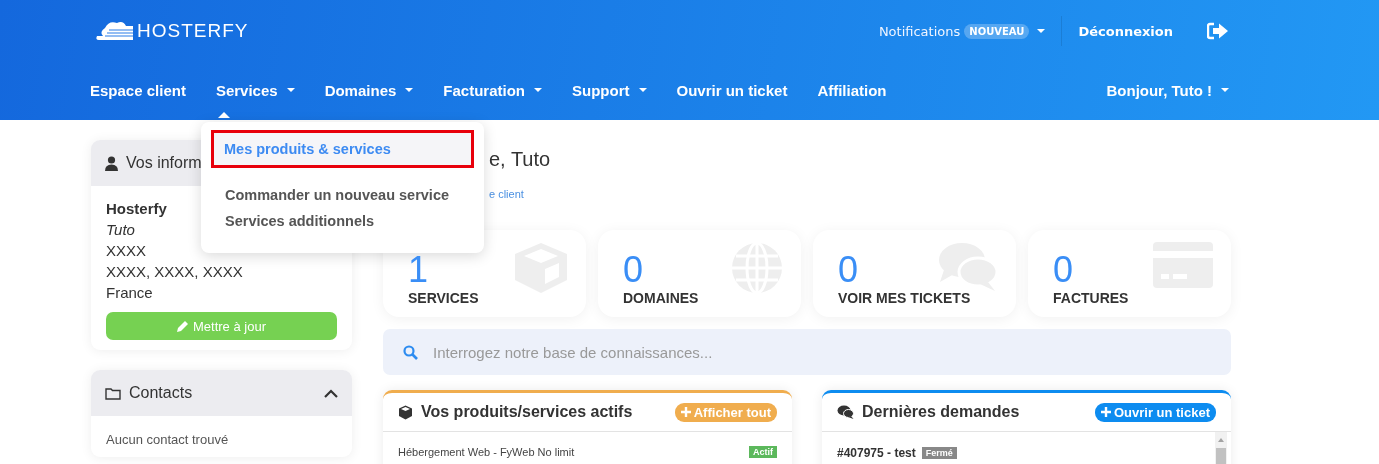  I want to click on search-icon, so click(410, 352).